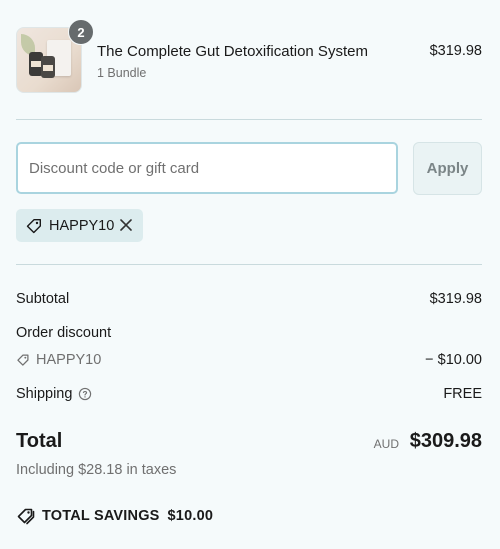 The height and width of the screenshot is (549, 500). Describe the element at coordinates (43, 299) in the screenshot. I see `subtotal-label: Subtotal` at that location.